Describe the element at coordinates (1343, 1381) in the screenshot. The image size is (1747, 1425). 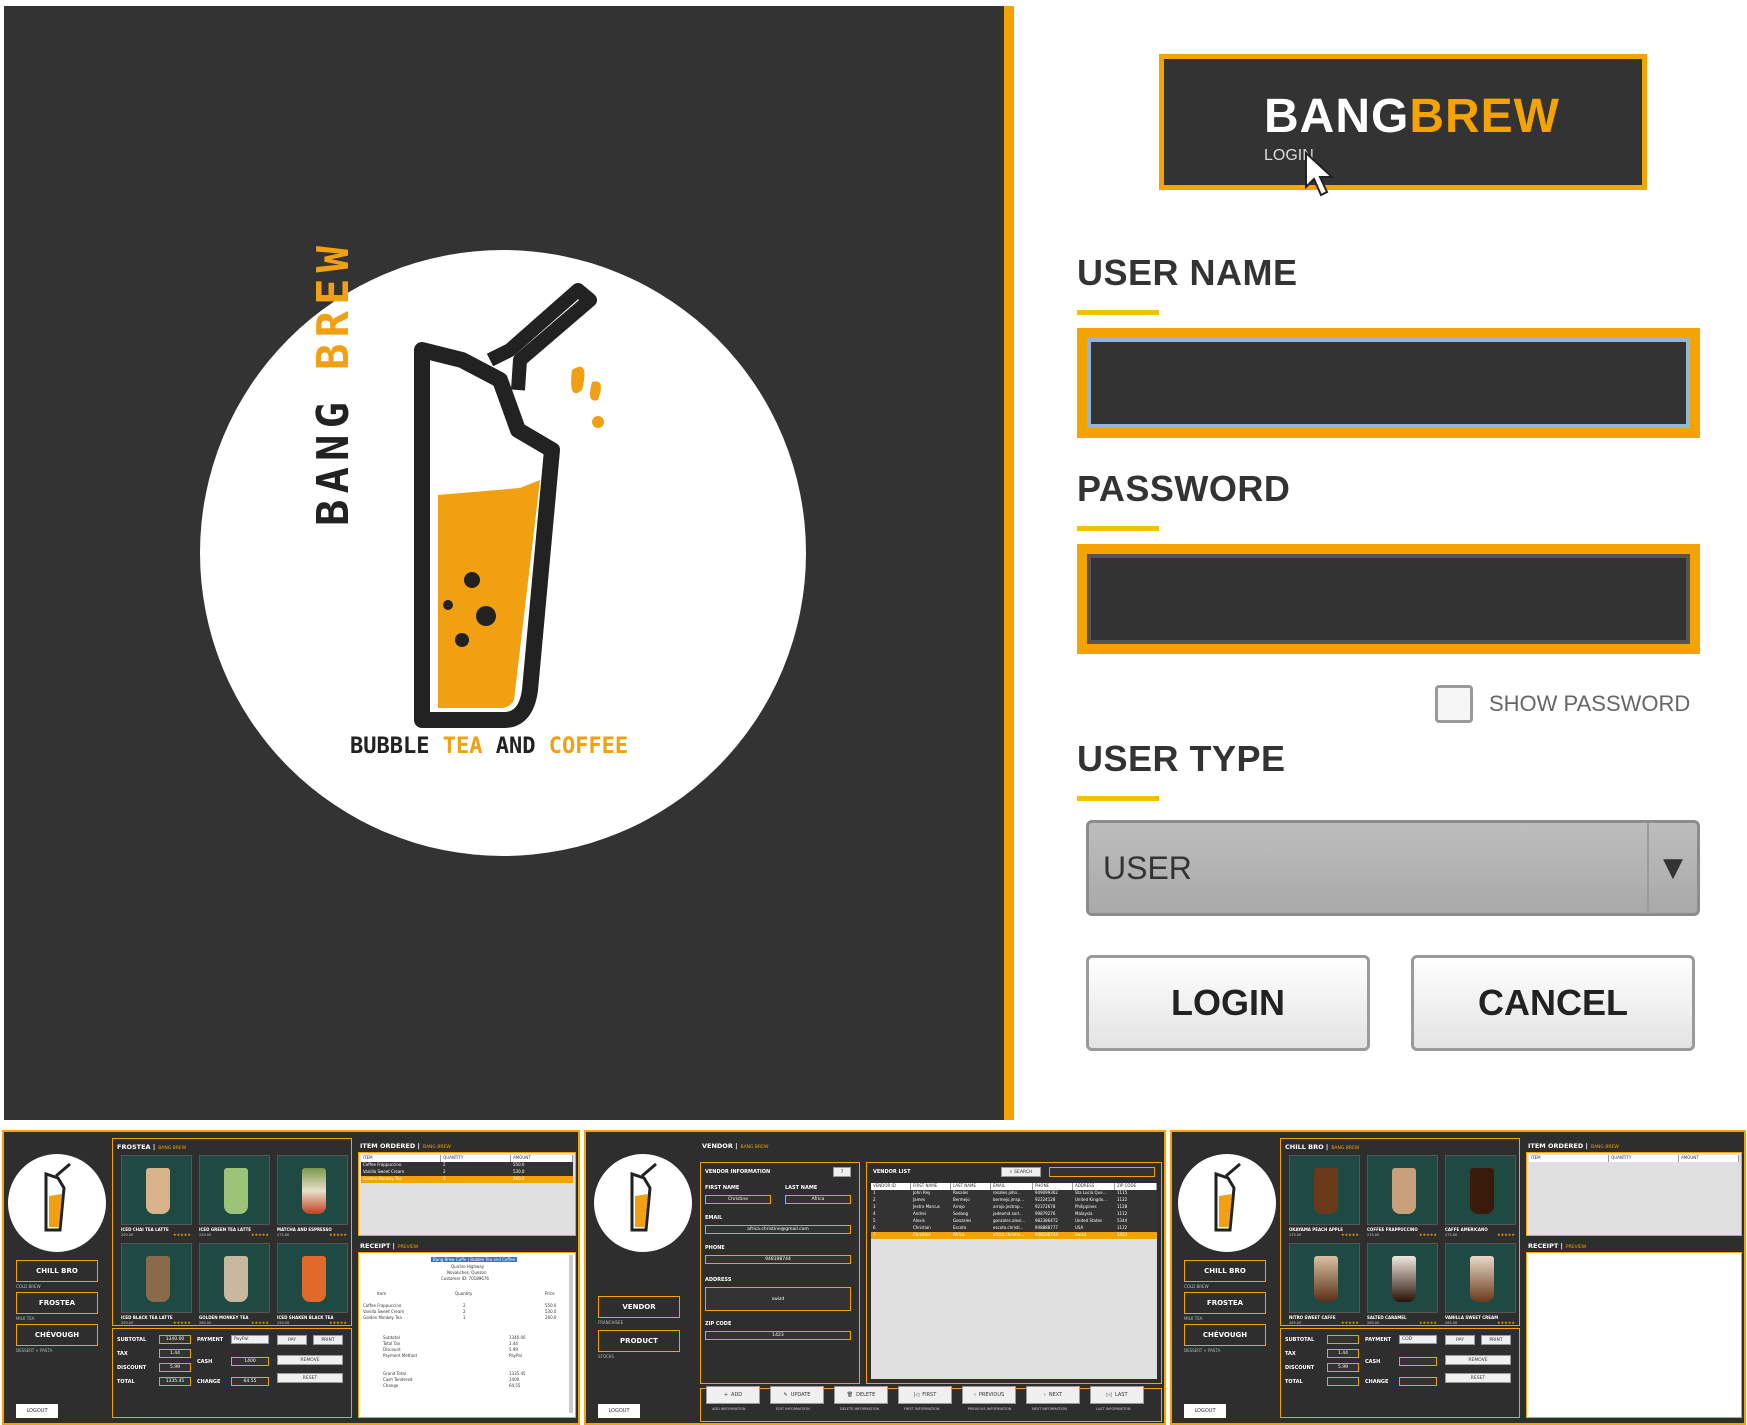
I see `total-field` at that location.